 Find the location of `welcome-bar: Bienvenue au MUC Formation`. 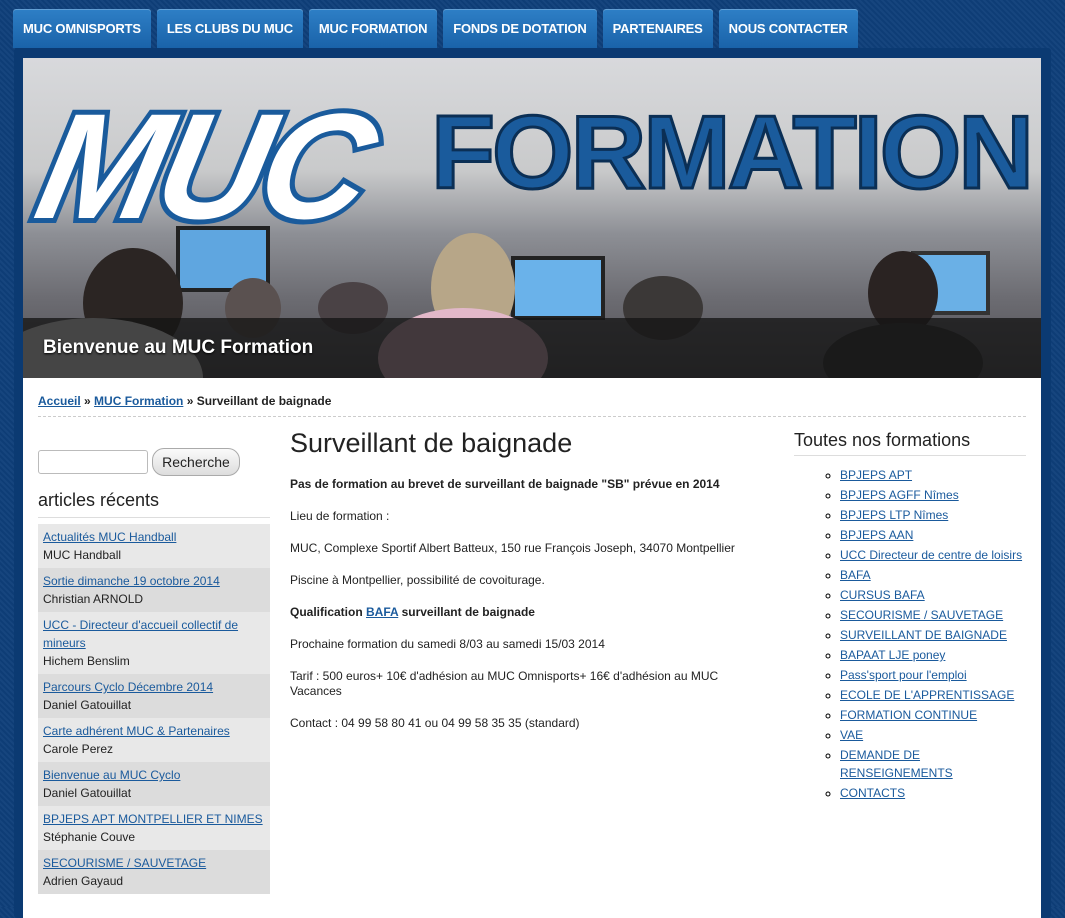

welcome-bar: Bienvenue au MUC Formation is located at coordinates (532, 348).